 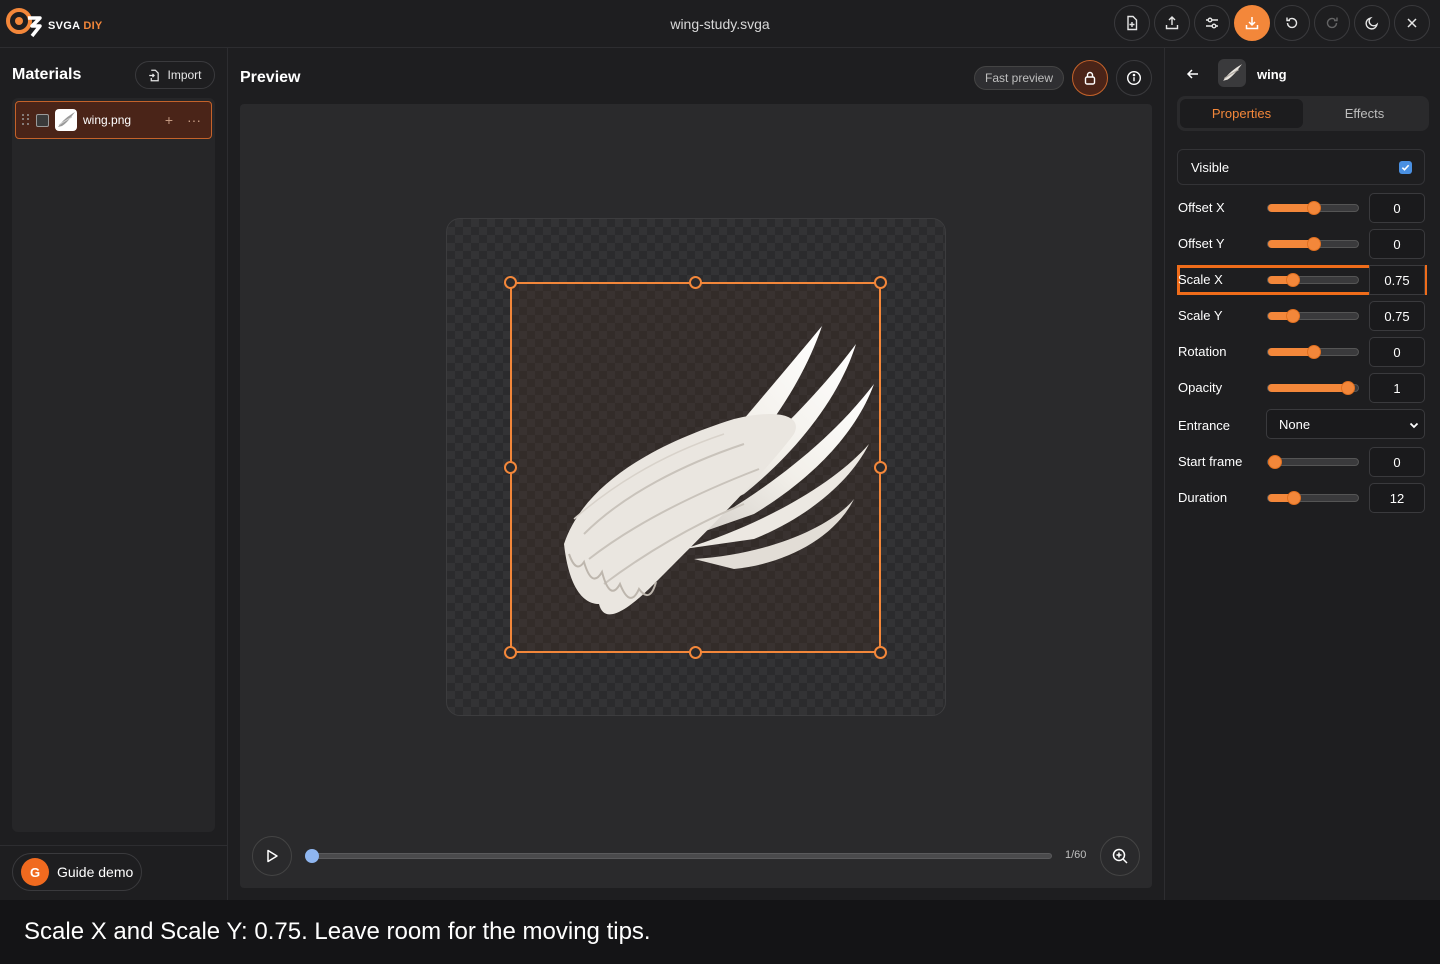 What do you see at coordinates (510, 467) in the screenshot?
I see `resize-handle-w` at bounding box center [510, 467].